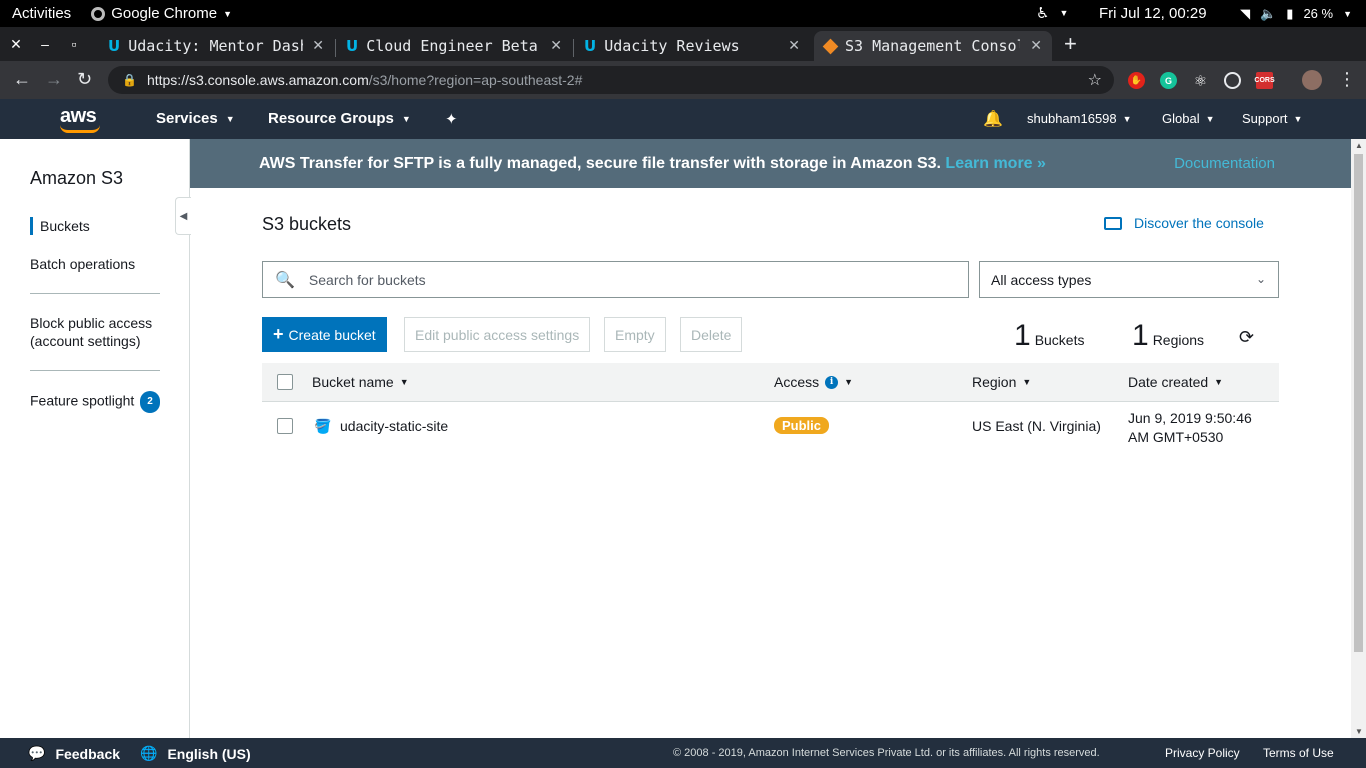 The image size is (1366, 768). What do you see at coordinates (1095, 80) in the screenshot?
I see `bookmark-star-icon: ☆` at bounding box center [1095, 80].